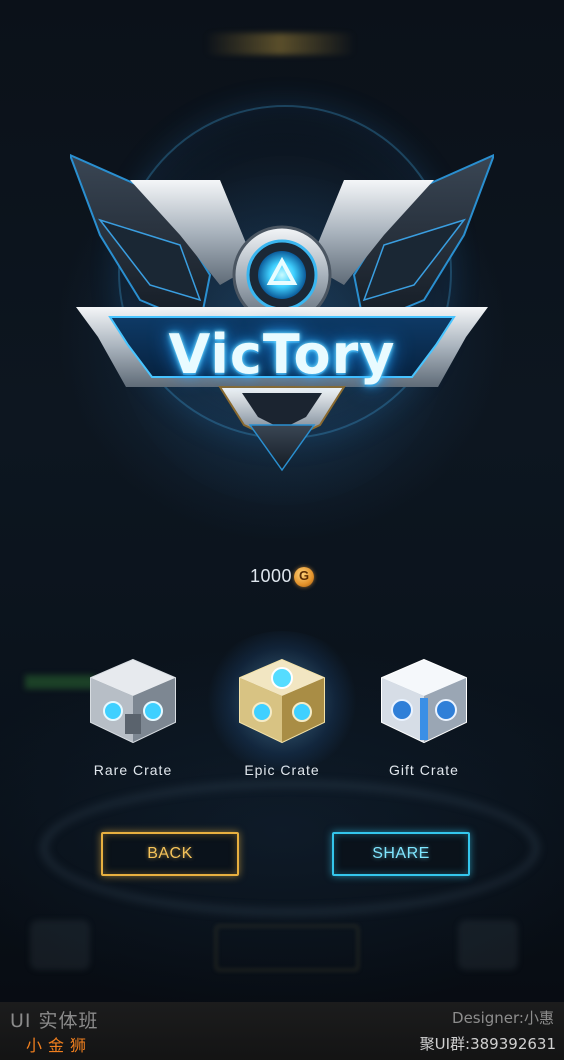 The image size is (564, 1060). What do you see at coordinates (503, 1018) in the screenshot?
I see `designer-credit: Designer:小惠` at bounding box center [503, 1018].